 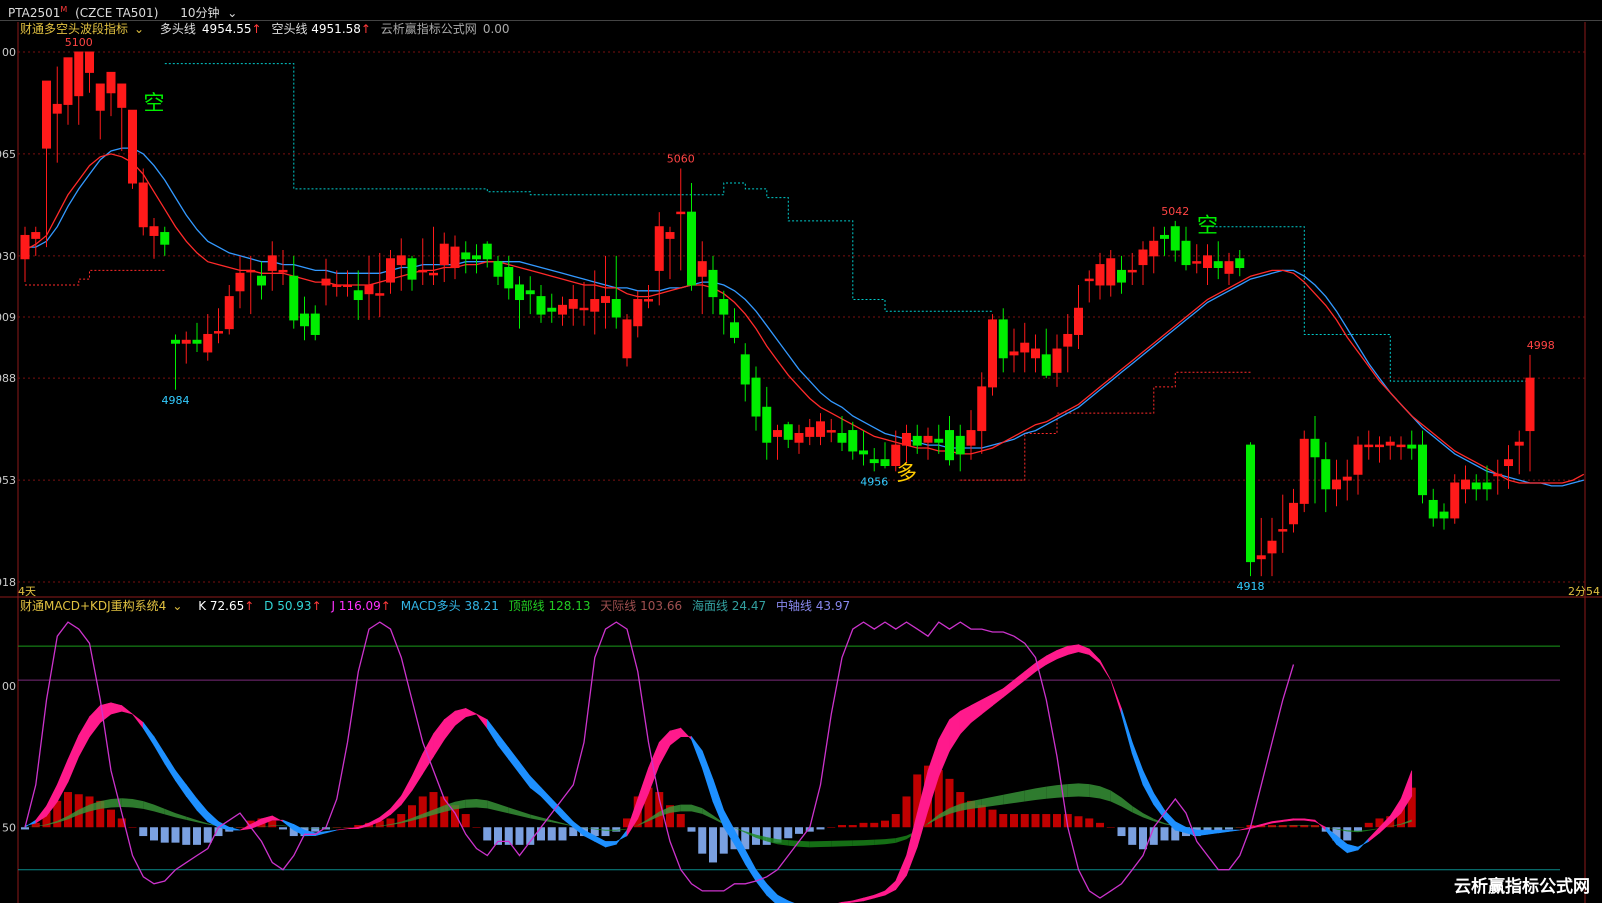 I want to click on price-extreme-label: 4956, so click(x=874, y=481).